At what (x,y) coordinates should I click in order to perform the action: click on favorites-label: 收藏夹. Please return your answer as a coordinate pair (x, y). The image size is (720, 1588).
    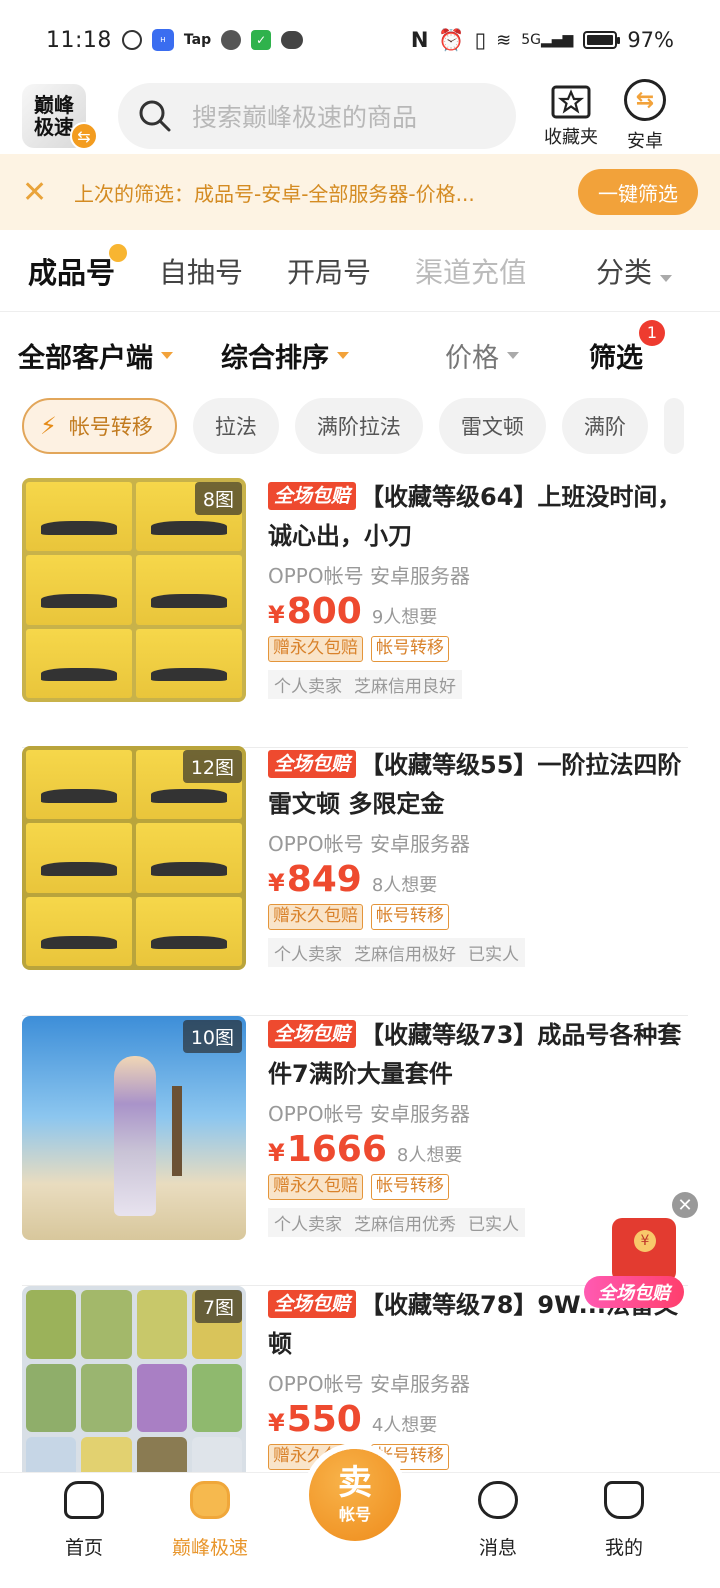
    Looking at the image, I should click on (571, 137).